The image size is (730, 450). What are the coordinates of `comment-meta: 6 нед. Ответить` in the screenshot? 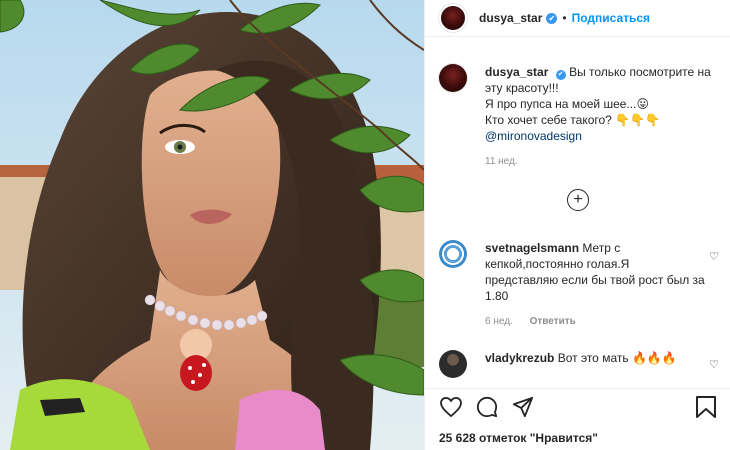 It's located at (595, 322).